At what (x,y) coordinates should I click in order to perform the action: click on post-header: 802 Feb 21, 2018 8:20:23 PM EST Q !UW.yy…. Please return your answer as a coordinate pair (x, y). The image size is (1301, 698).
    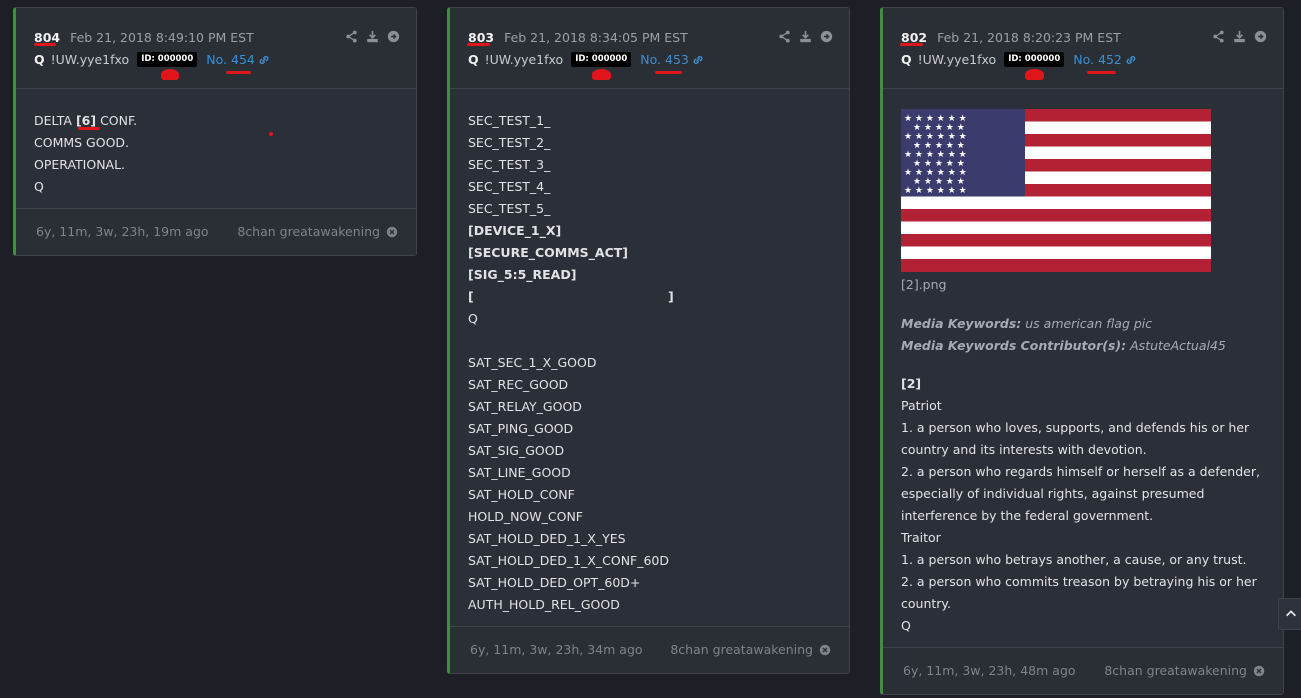
    Looking at the image, I should click on (1083, 48).